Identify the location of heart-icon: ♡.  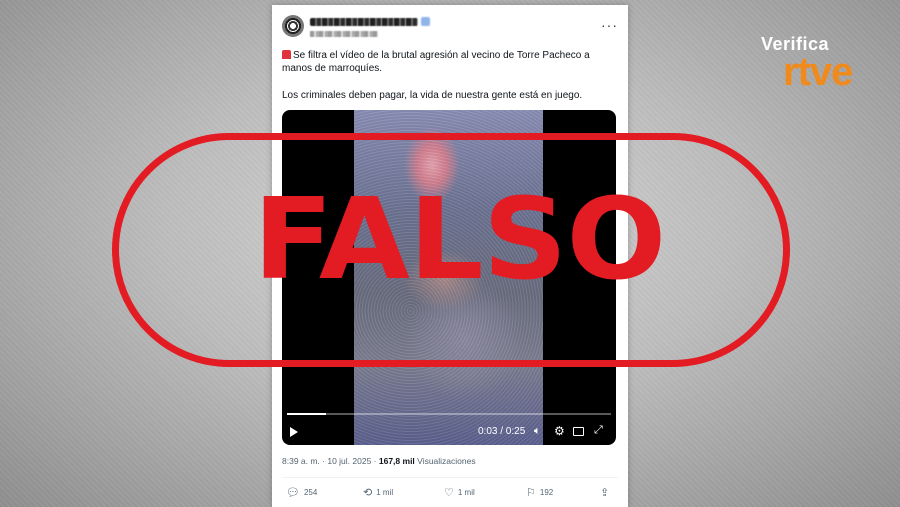
(449, 493).